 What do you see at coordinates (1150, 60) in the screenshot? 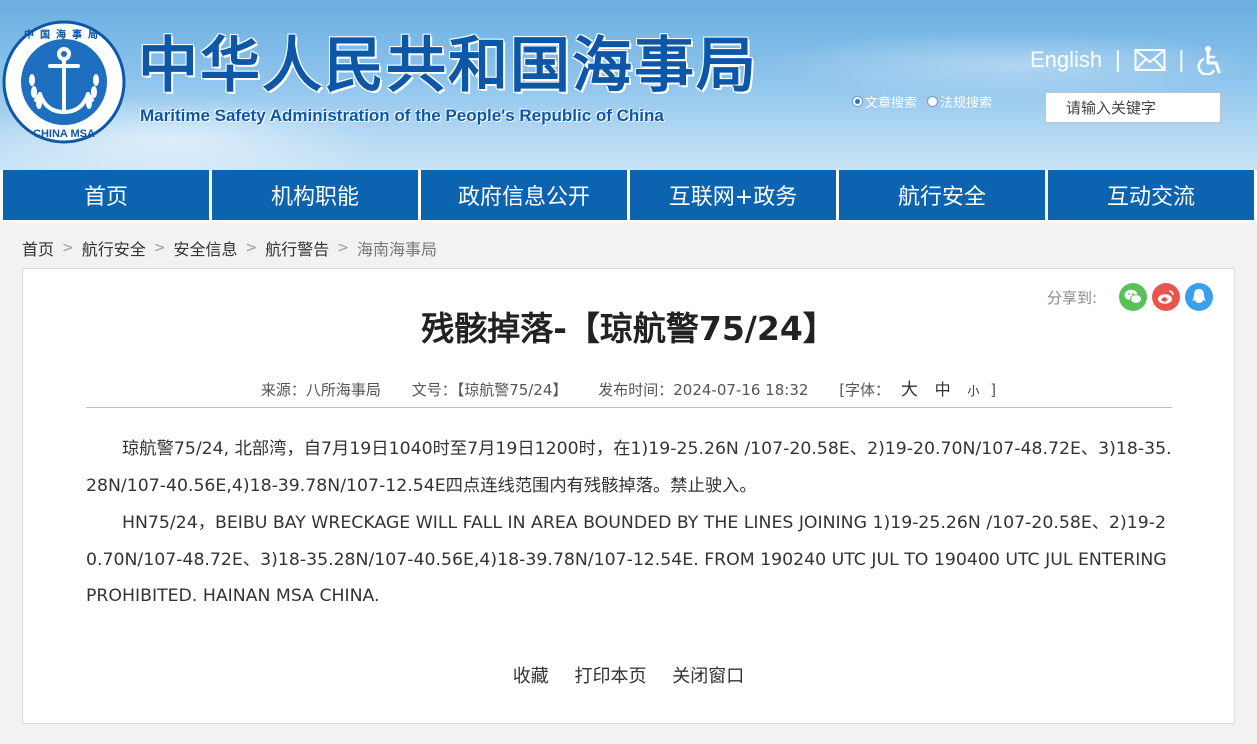
I see `mail-icon` at bounding box center [1150, 60].